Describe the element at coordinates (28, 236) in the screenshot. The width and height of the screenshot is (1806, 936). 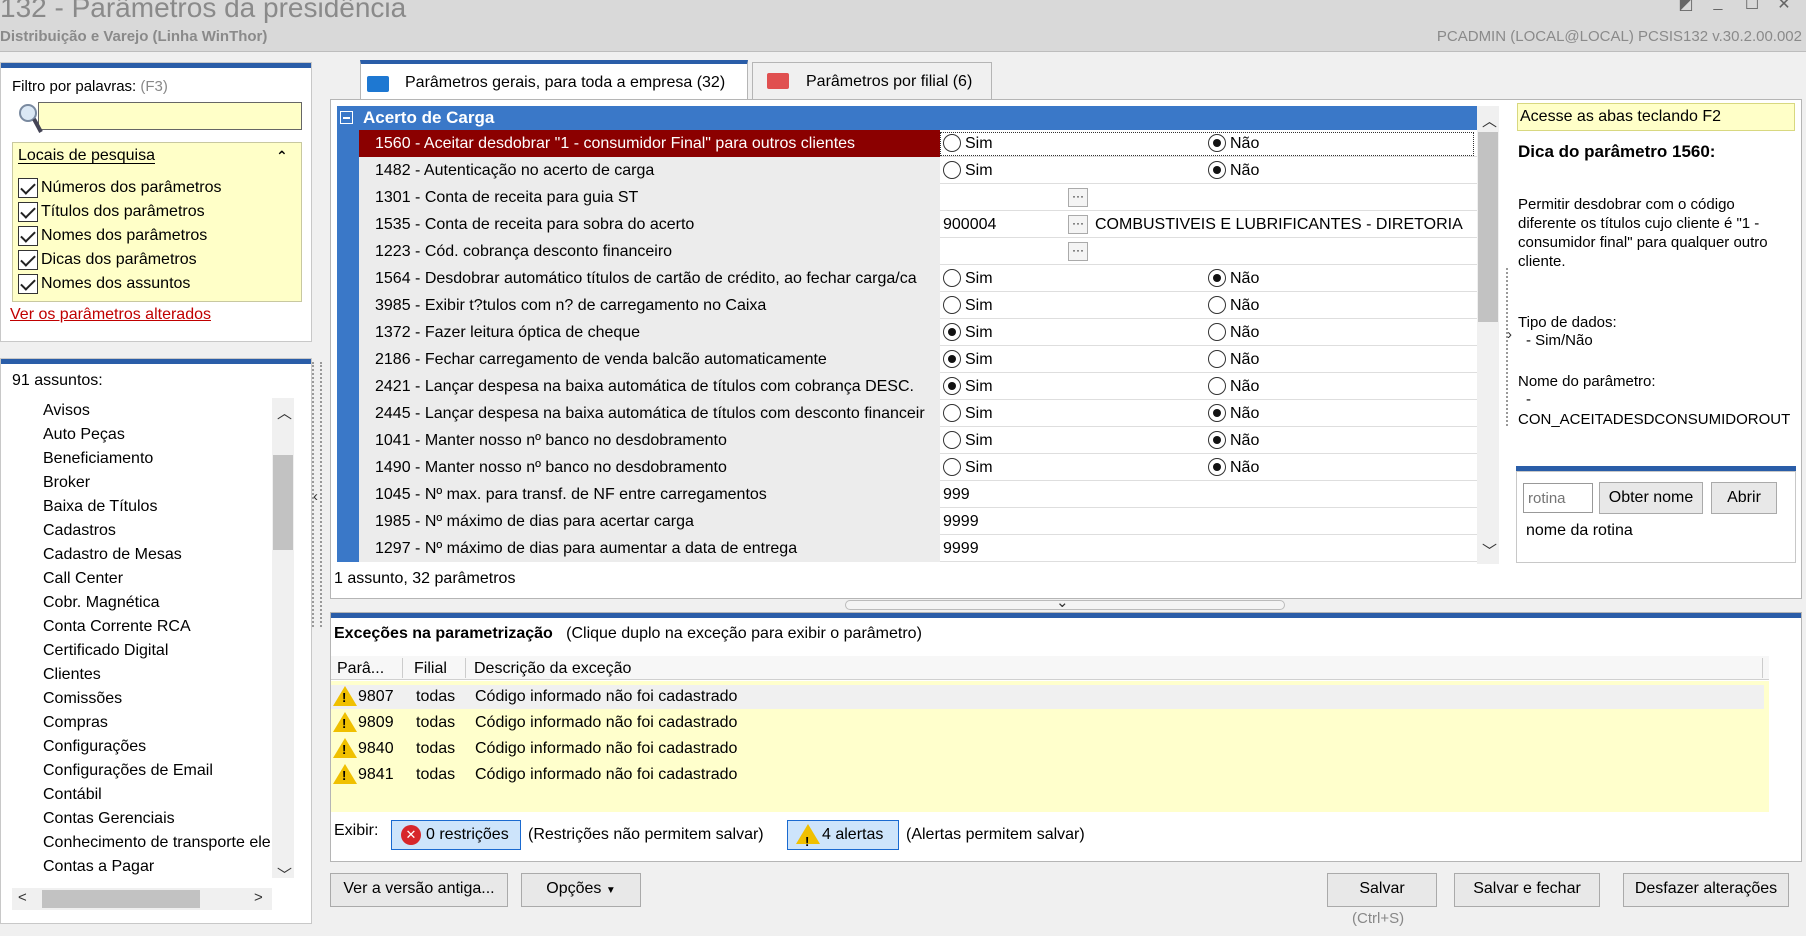
I see `checkbox-nomes` at that location.